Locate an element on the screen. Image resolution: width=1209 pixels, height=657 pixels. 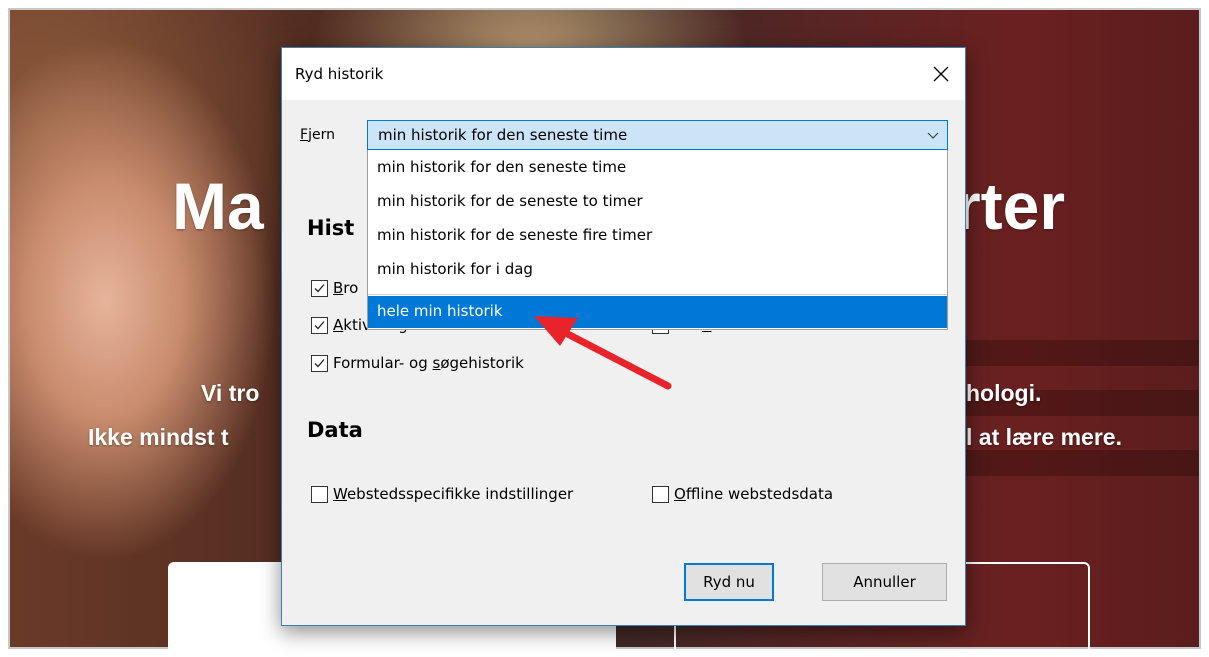
background-text-line2-left: Ikke mindst t is located at coordinates (158, 437).